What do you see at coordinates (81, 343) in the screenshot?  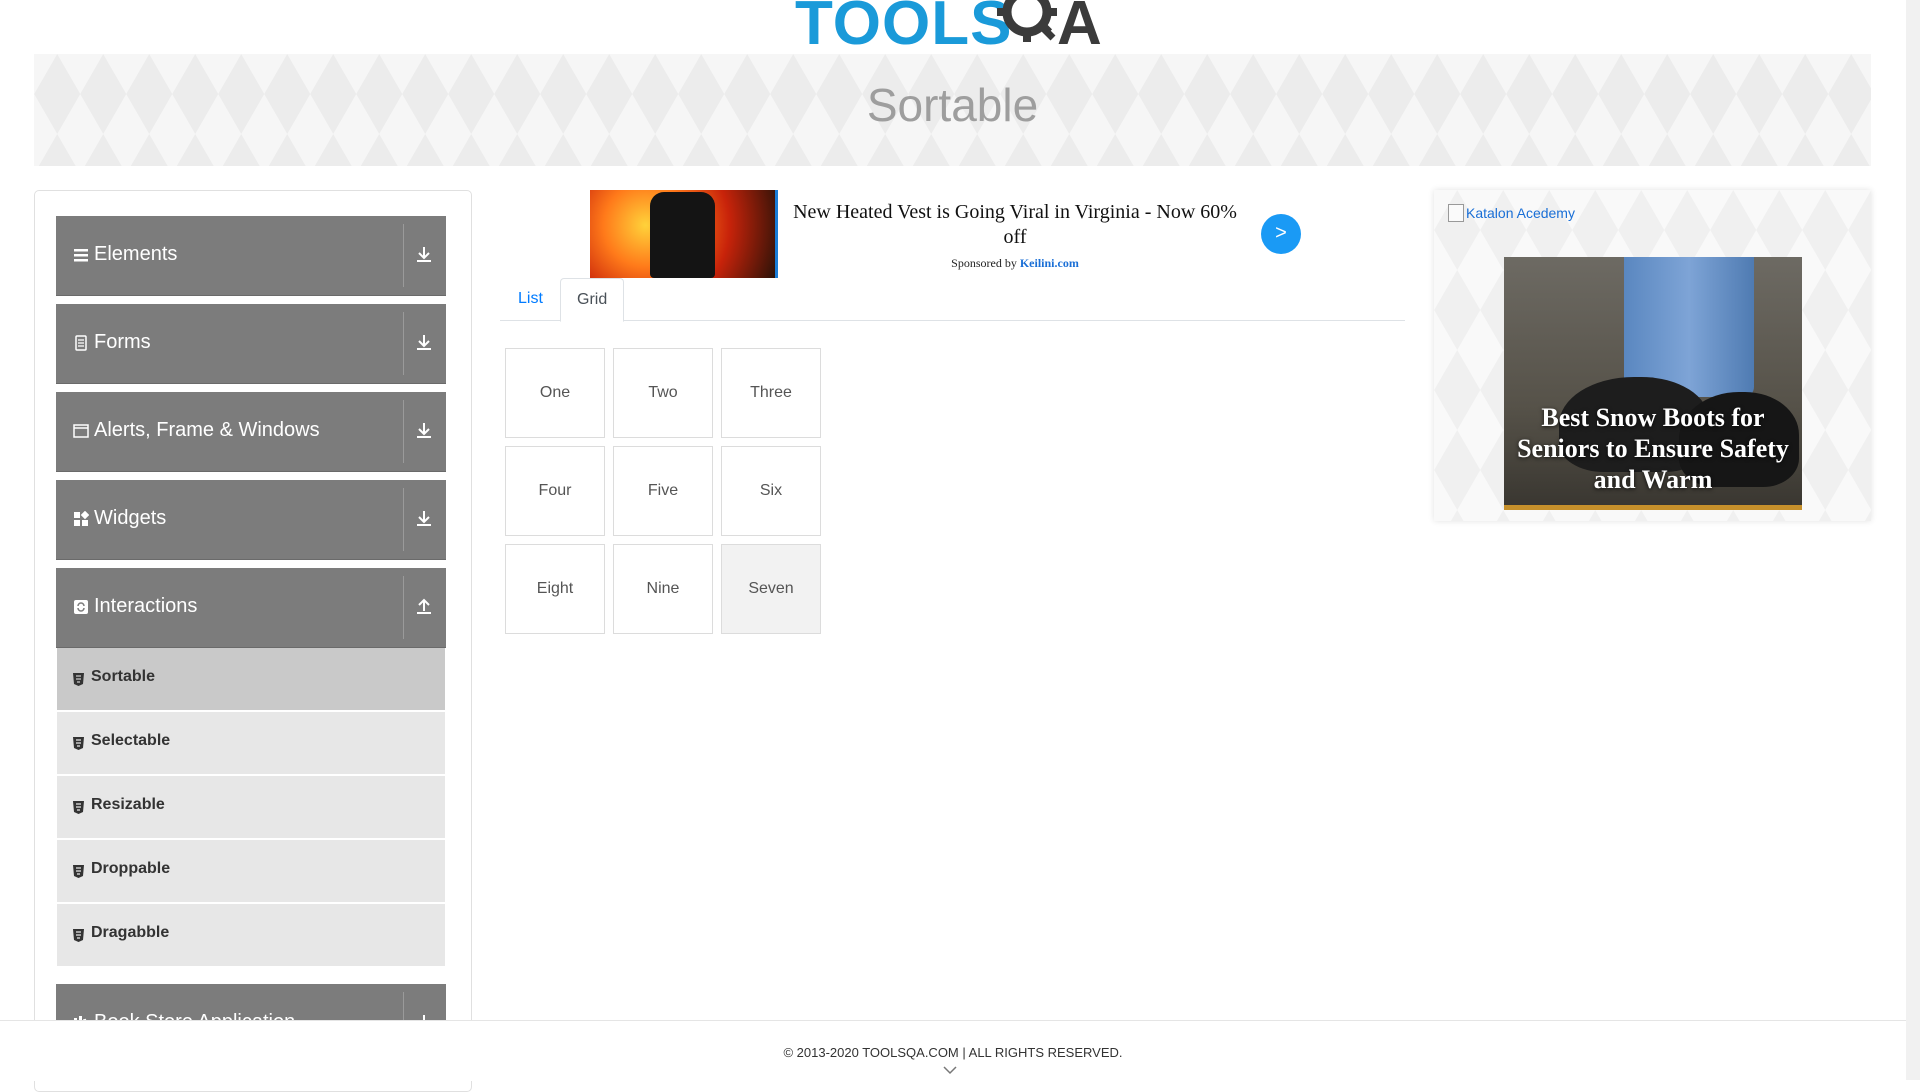 I see `document-icon` at bounding box center [81, 343].